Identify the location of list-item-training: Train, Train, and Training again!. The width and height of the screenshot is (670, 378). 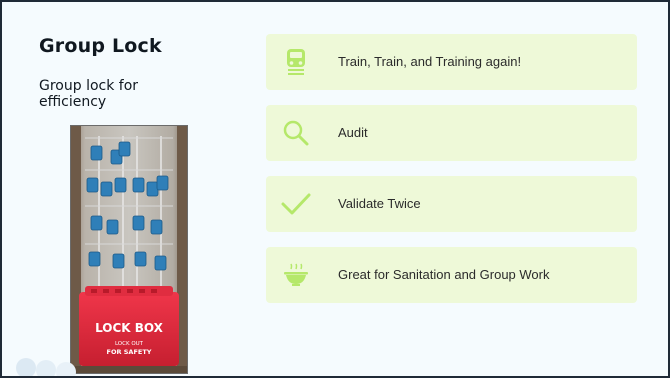
(451, 62).